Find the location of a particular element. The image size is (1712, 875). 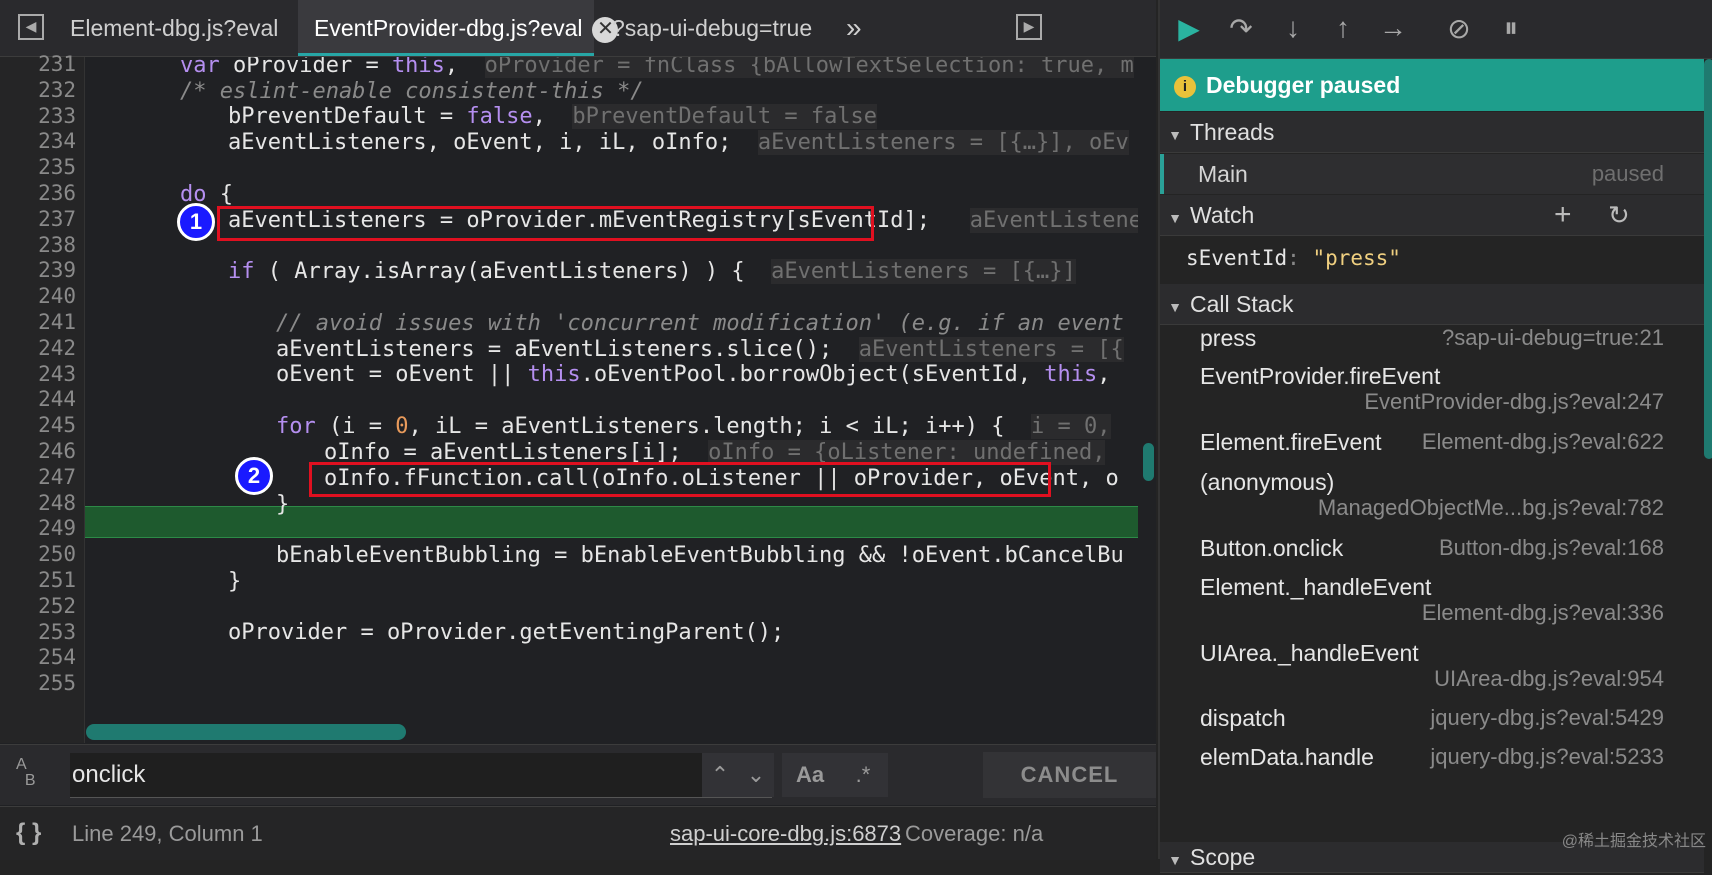

watch-header: ▼ Watch + ↻ is located at coordinates (1432, 215).